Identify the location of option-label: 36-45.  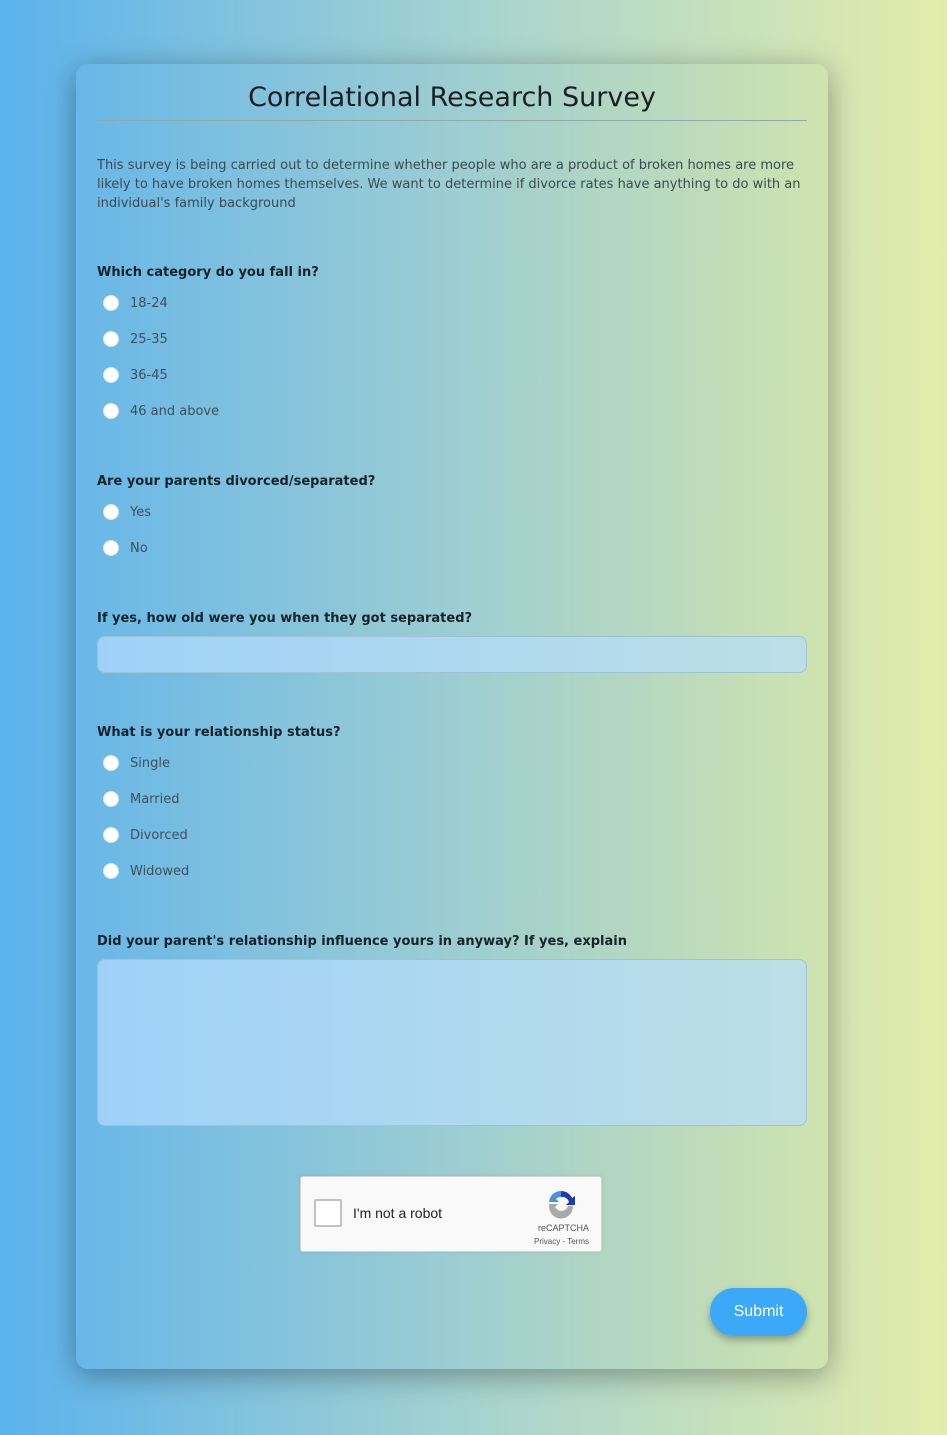
(149, 375).